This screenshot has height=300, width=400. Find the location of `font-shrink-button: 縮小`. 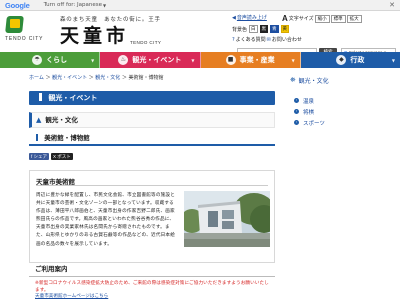

font-shrink-button: 縮小 is located at coordinates (322, 18).